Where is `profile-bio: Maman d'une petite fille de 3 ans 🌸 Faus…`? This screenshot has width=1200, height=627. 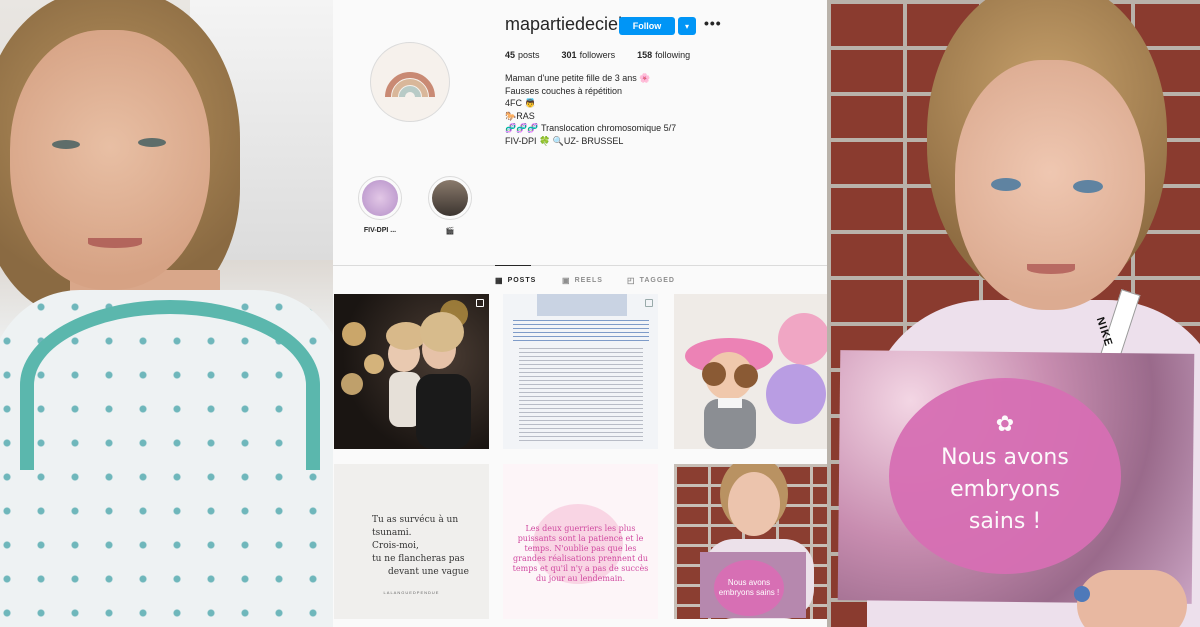
profile-bio: Maman d'une petite fille de 3 ans 🌸 Faus… is located at coordinates (590, 110).